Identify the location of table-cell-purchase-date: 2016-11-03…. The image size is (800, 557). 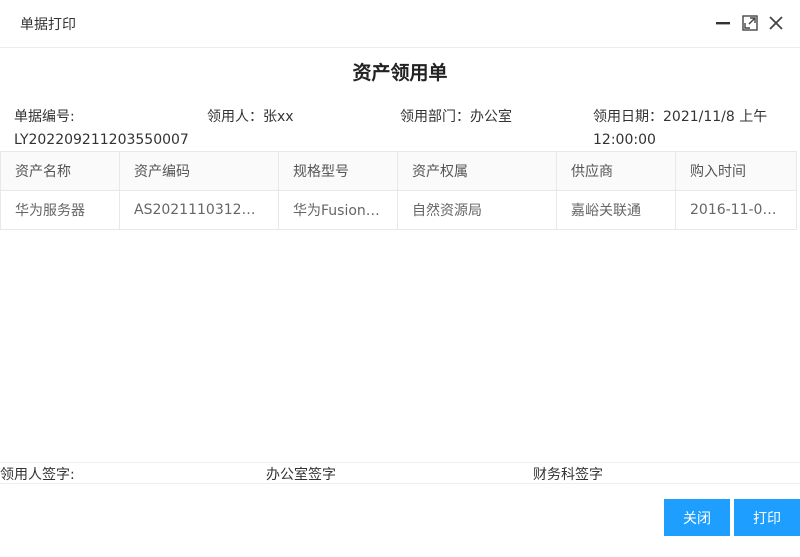
(736, 210).